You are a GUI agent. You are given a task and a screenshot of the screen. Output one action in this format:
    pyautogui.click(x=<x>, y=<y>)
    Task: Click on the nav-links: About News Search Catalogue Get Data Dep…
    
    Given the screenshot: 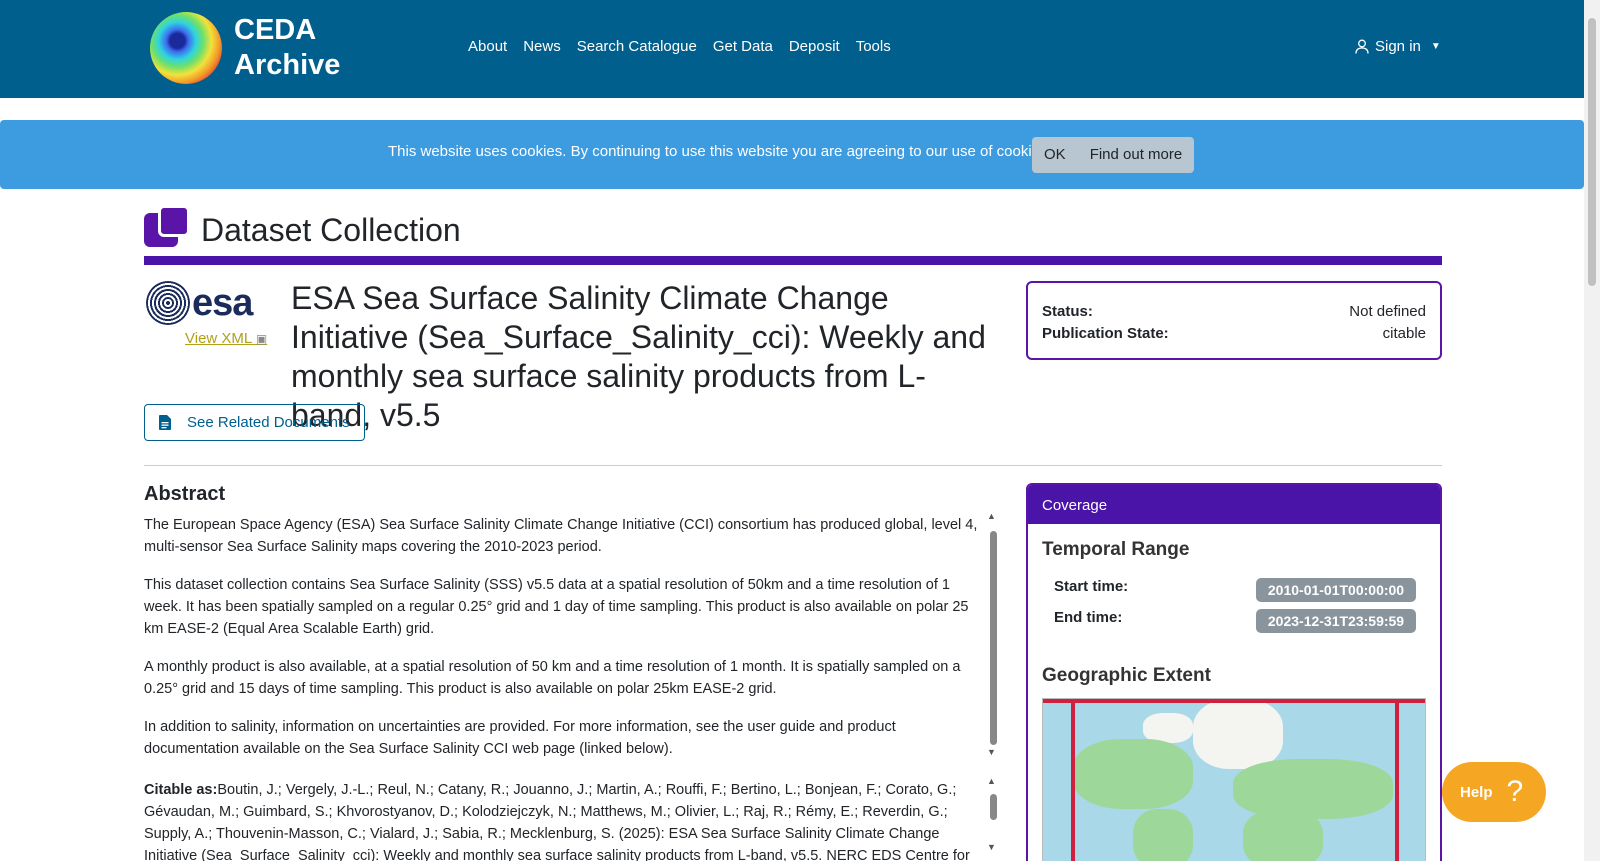 What is the action you would take?
    pyautogui.click(x=687, y=46)
    